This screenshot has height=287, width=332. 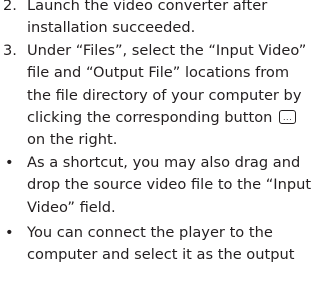 What do you see at coordinates (158, 73) in the screenshot?
I see `text-line: file and “Output File” locations from` at bounding box center [158, 73].